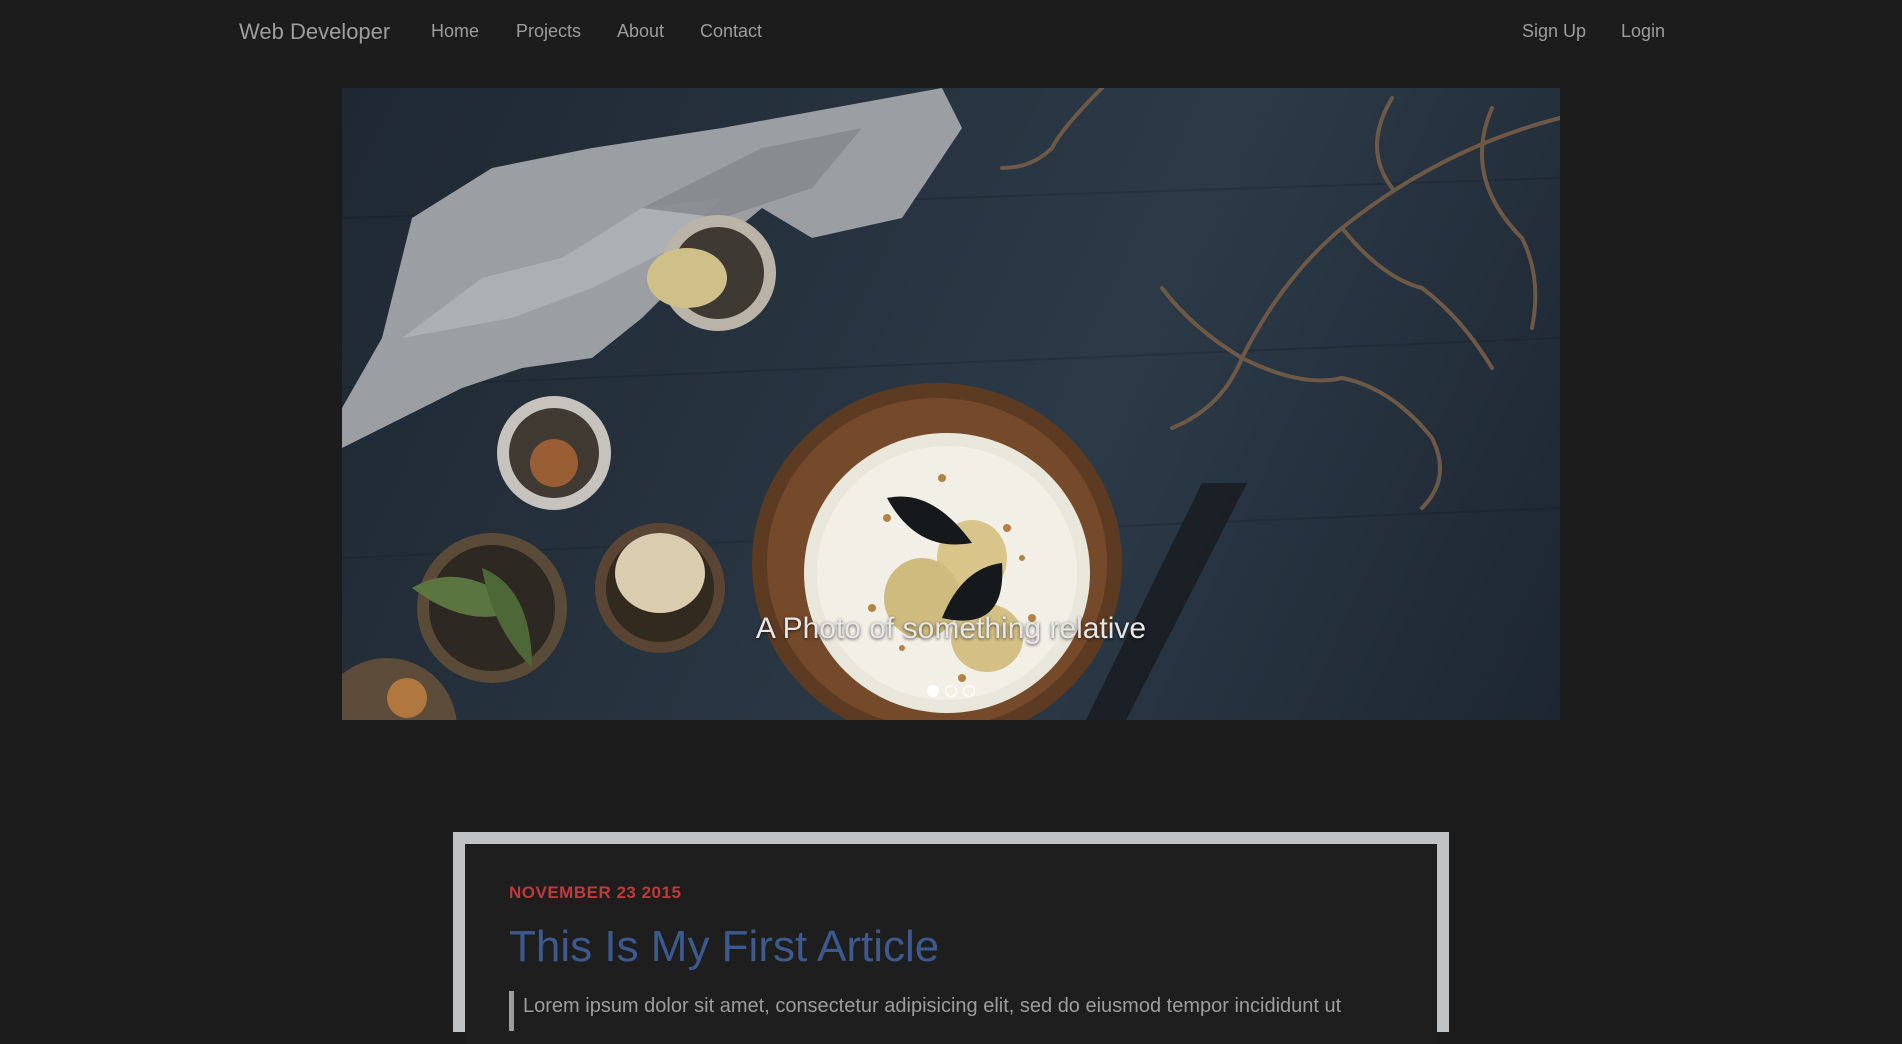 The height and width of the screenshot is (1044, 1902). I want to click on nav-about-link: About, so click(640, 31).